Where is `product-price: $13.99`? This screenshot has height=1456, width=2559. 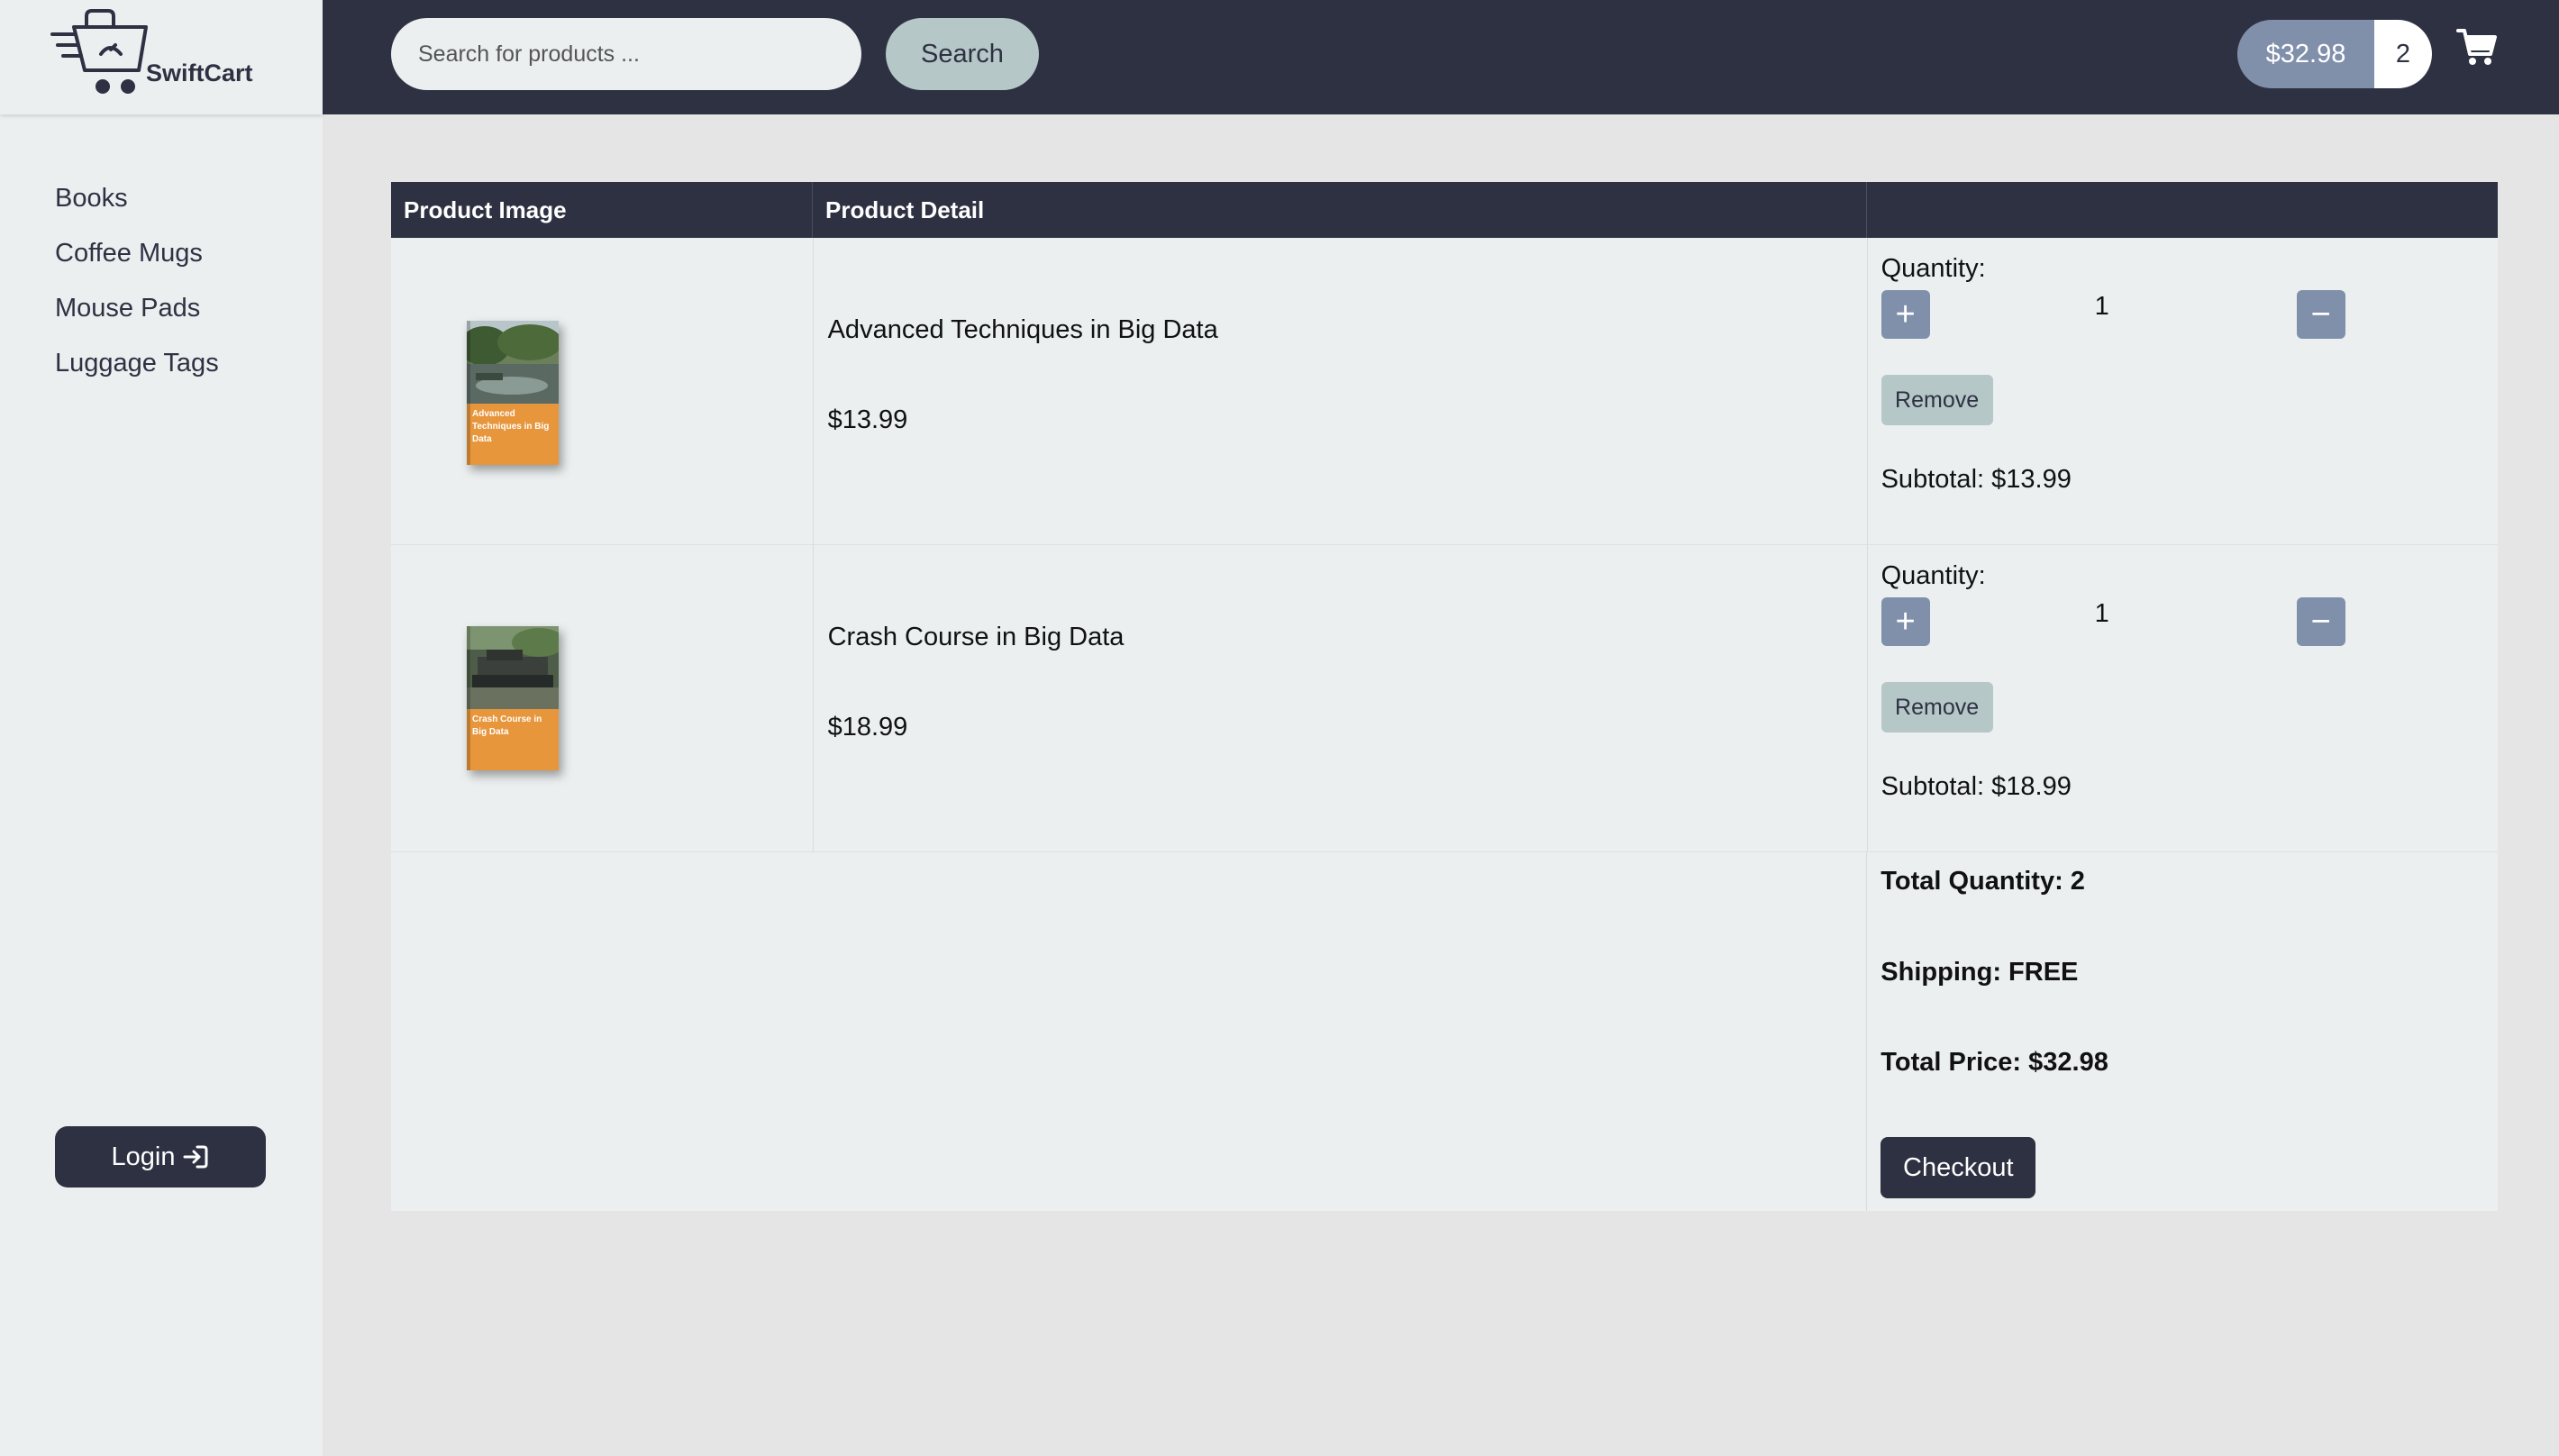 product-price: $13.99 is located at coordinates (867, 420).